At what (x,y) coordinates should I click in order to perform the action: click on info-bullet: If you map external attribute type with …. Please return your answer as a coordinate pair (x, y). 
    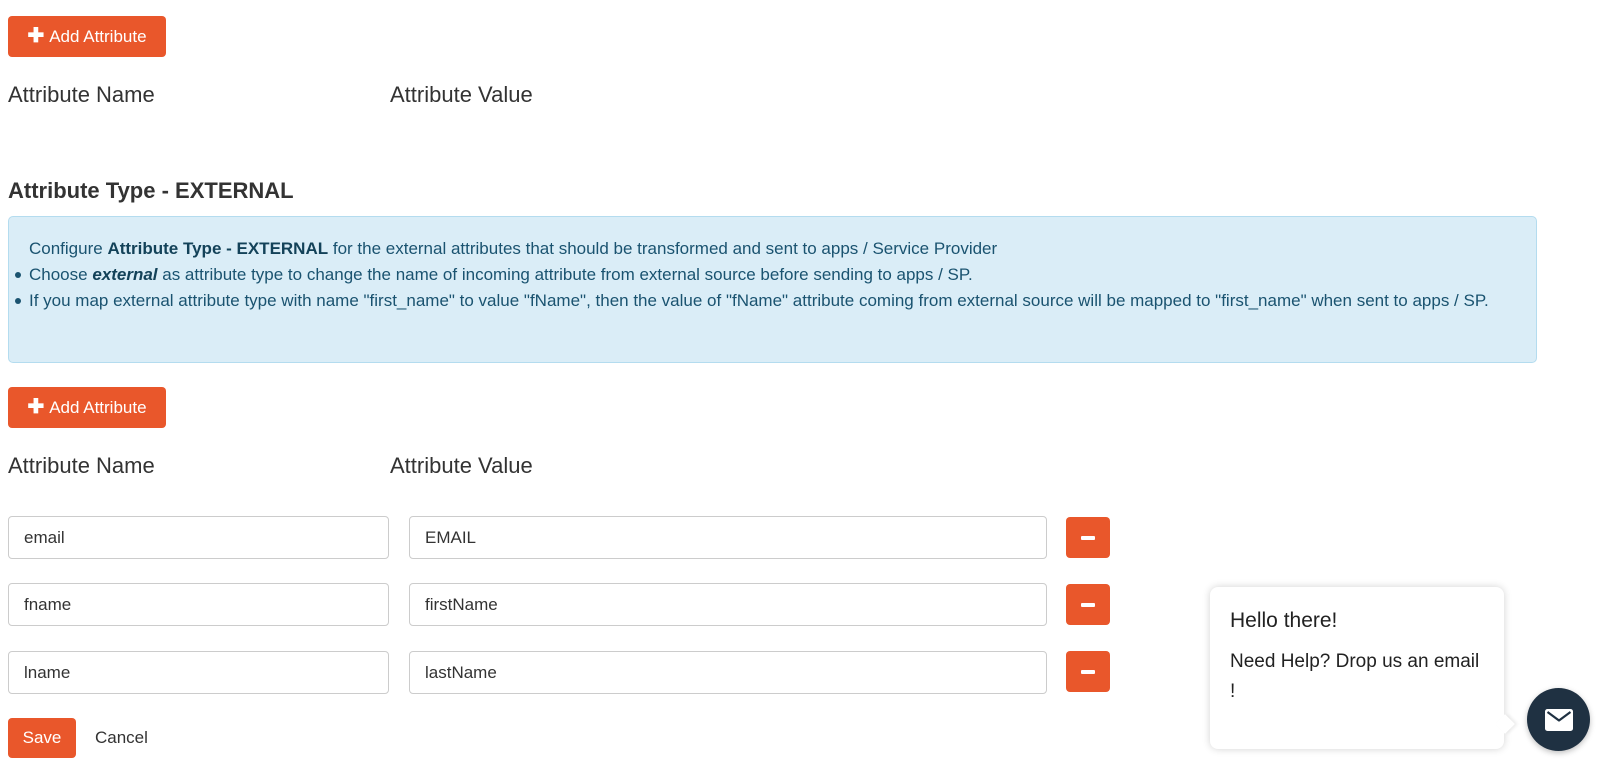
    Looking at the image, I should click on (765, 301).